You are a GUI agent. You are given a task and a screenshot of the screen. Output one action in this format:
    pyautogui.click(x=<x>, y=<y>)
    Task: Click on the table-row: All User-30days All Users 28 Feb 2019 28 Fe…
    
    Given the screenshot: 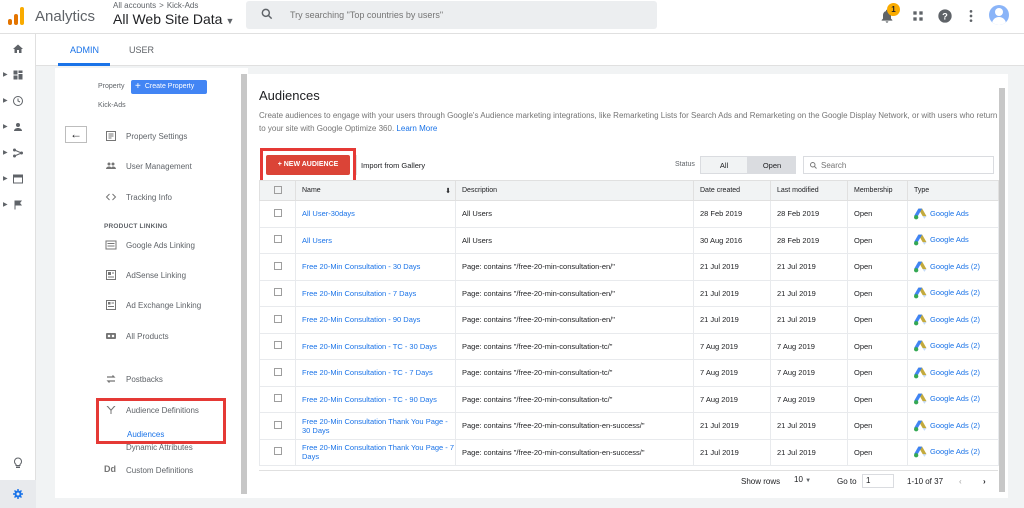 What is the action you would take?
    pyautogui.click(x=629, y=214)
    